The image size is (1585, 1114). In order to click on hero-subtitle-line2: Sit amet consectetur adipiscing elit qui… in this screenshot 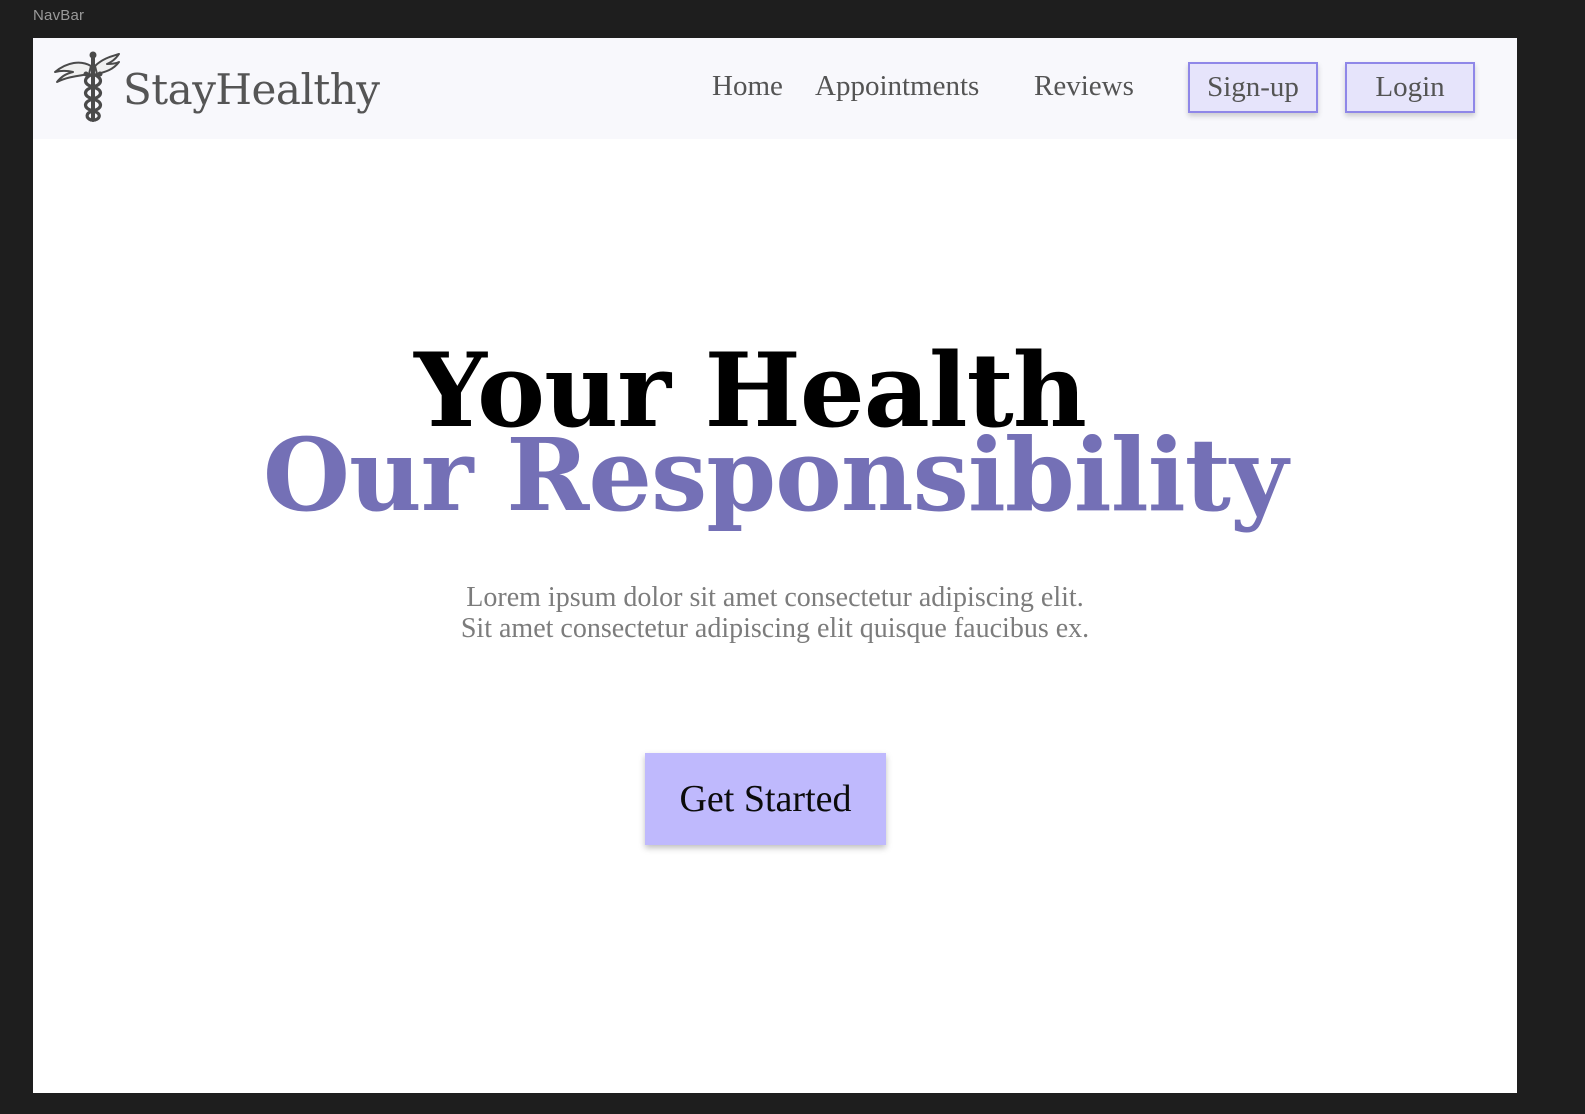, I will do `click(775, 628)`.